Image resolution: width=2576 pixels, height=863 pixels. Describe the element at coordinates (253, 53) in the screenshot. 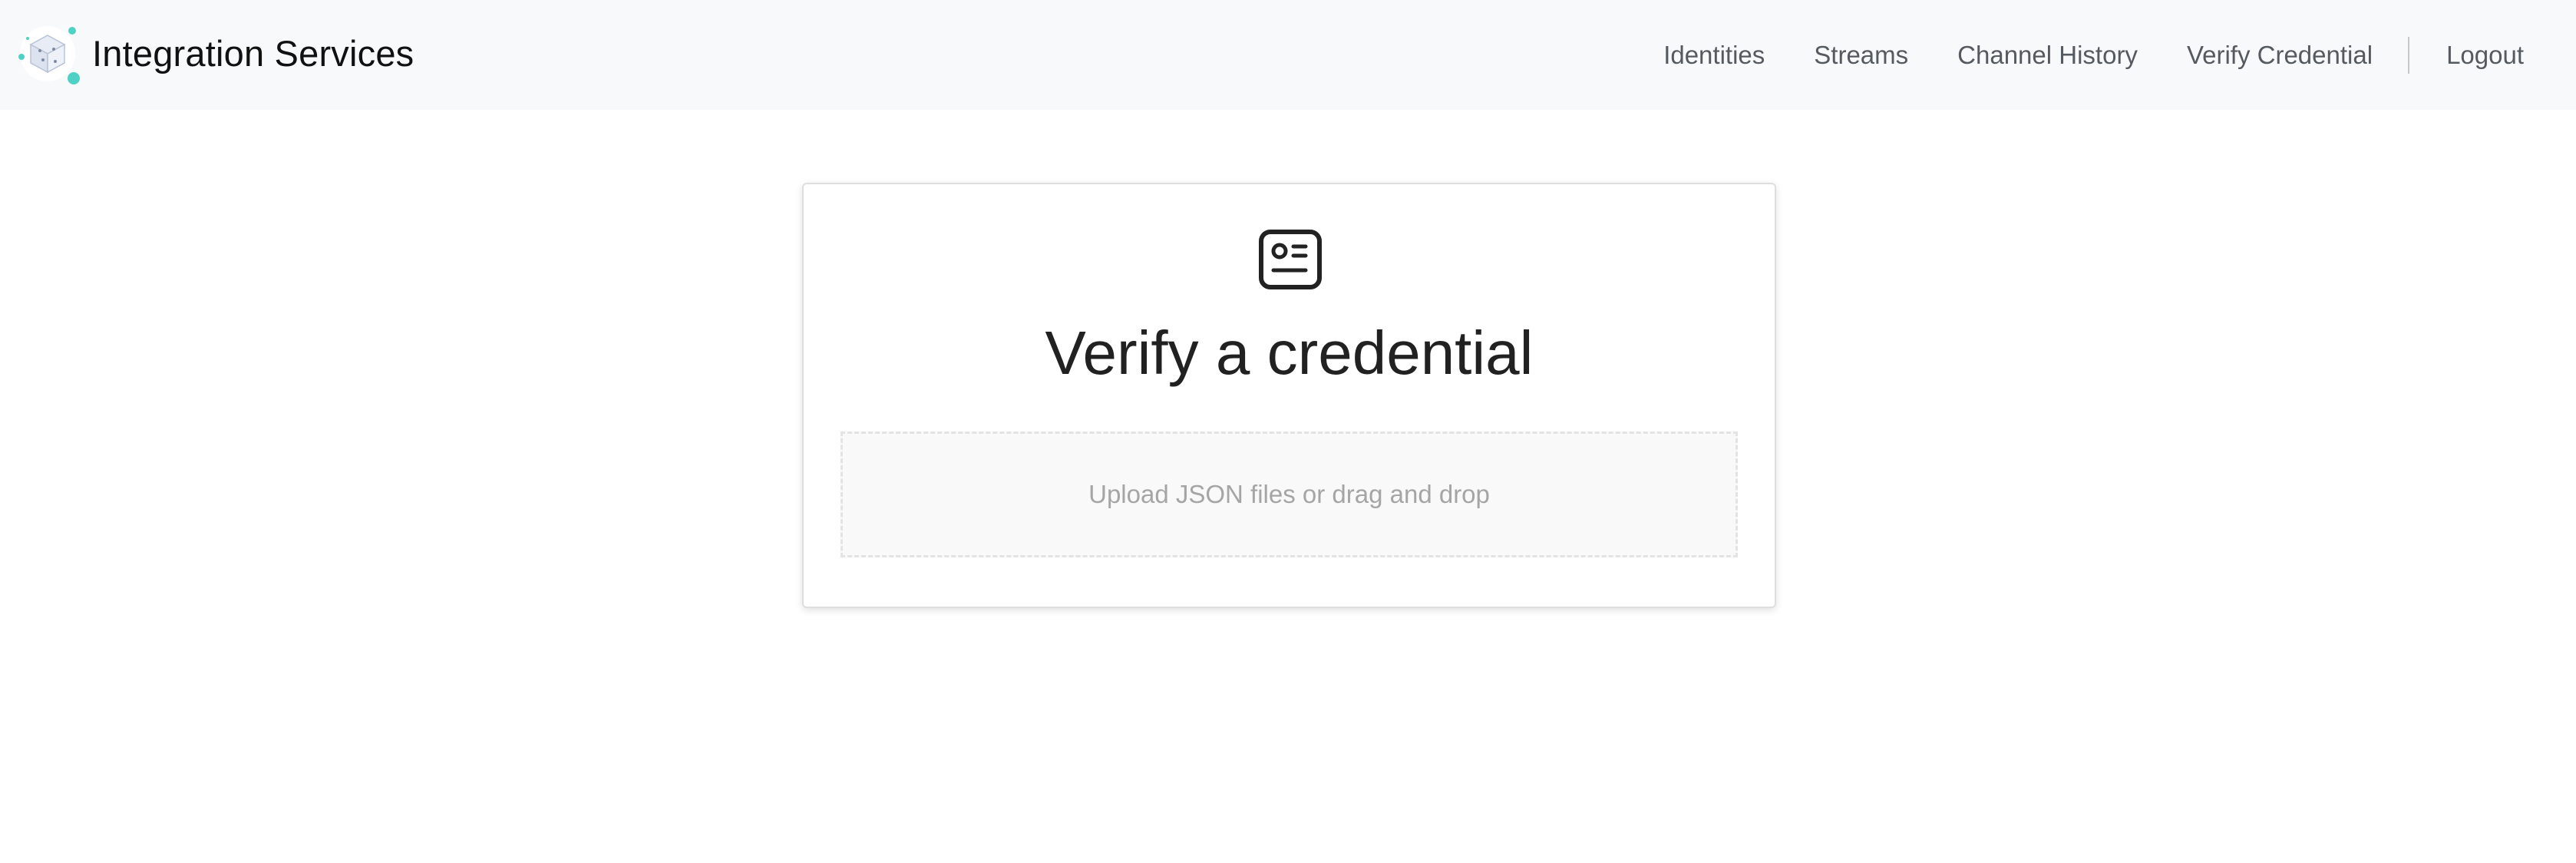

I see `brand-name: Integration Services` at that location.